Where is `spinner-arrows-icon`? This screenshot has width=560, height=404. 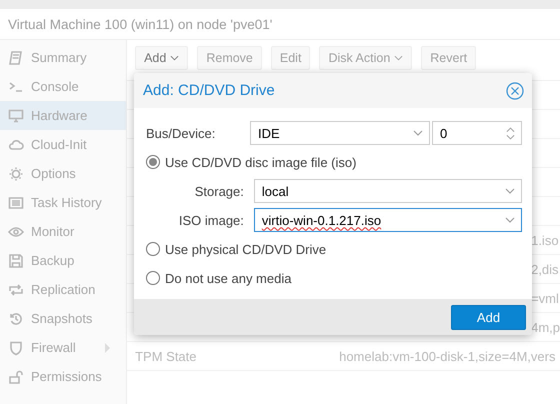 spinner-arrows-icon is located at coordinates (510, 133).